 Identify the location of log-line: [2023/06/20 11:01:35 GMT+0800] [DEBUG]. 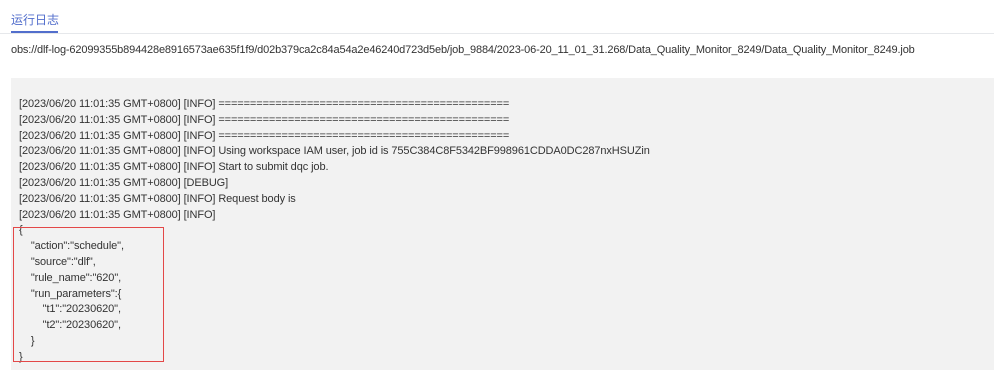
(124, 182).